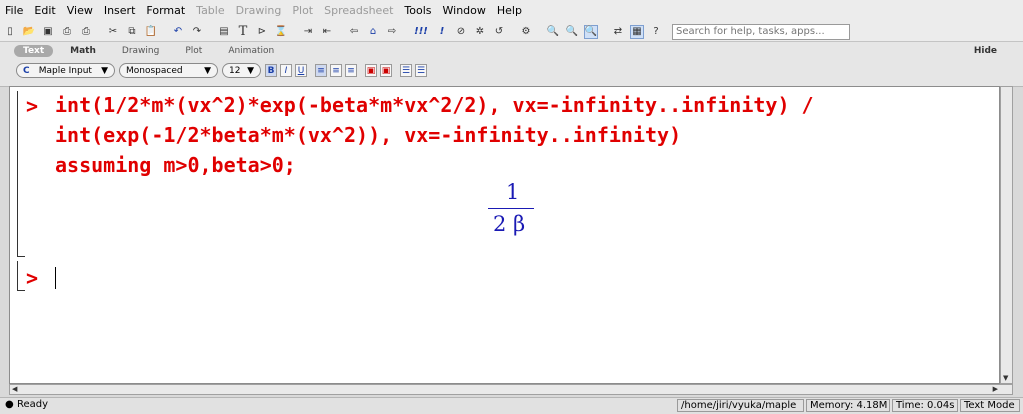 The width and height of the screenshot is (1023, 414). I want to click on menu-view: View, so click(80, 11).